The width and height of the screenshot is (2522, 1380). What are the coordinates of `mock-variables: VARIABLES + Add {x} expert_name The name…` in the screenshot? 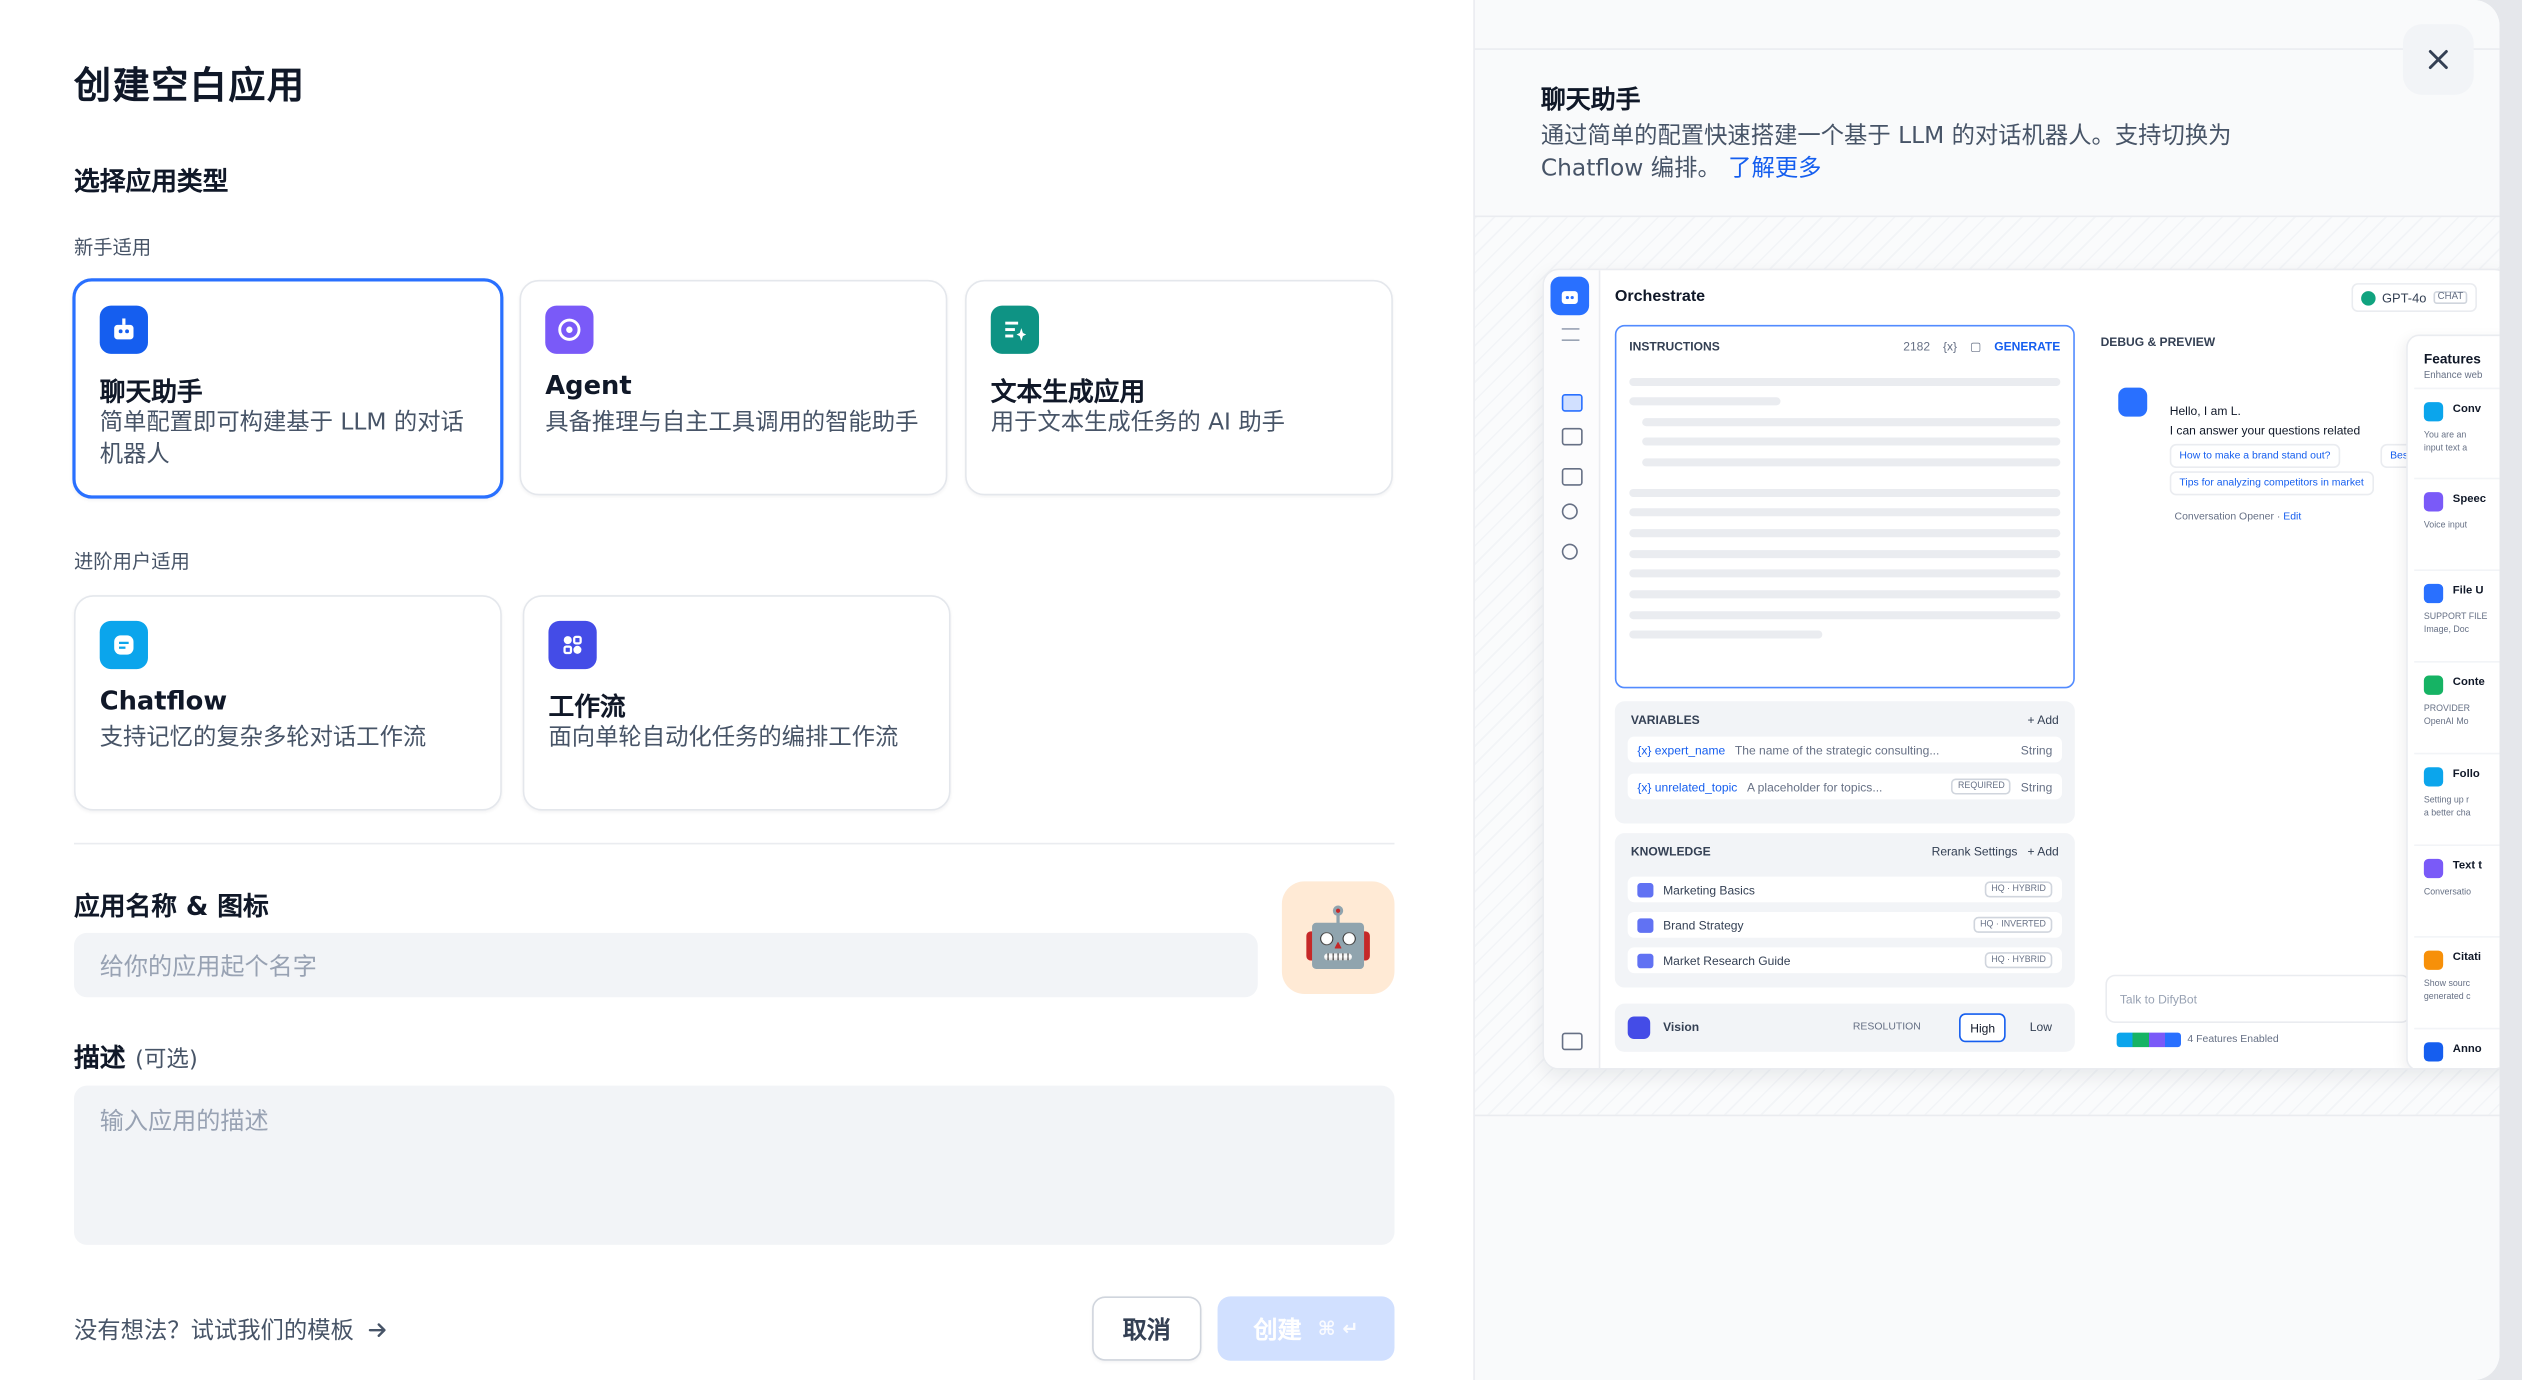 It's located at (1844, 762).